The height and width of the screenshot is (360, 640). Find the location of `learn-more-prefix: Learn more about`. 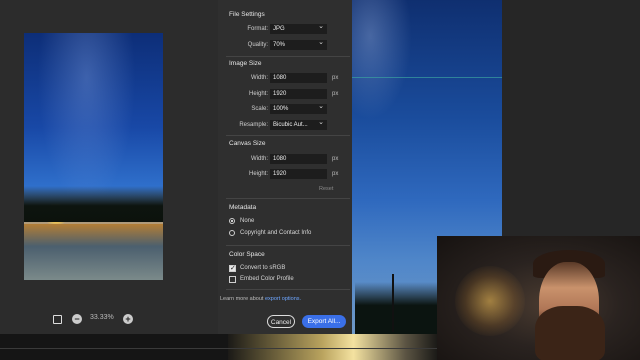

learn-more-prefix: Learn more about is located at coordinates (242, 299).